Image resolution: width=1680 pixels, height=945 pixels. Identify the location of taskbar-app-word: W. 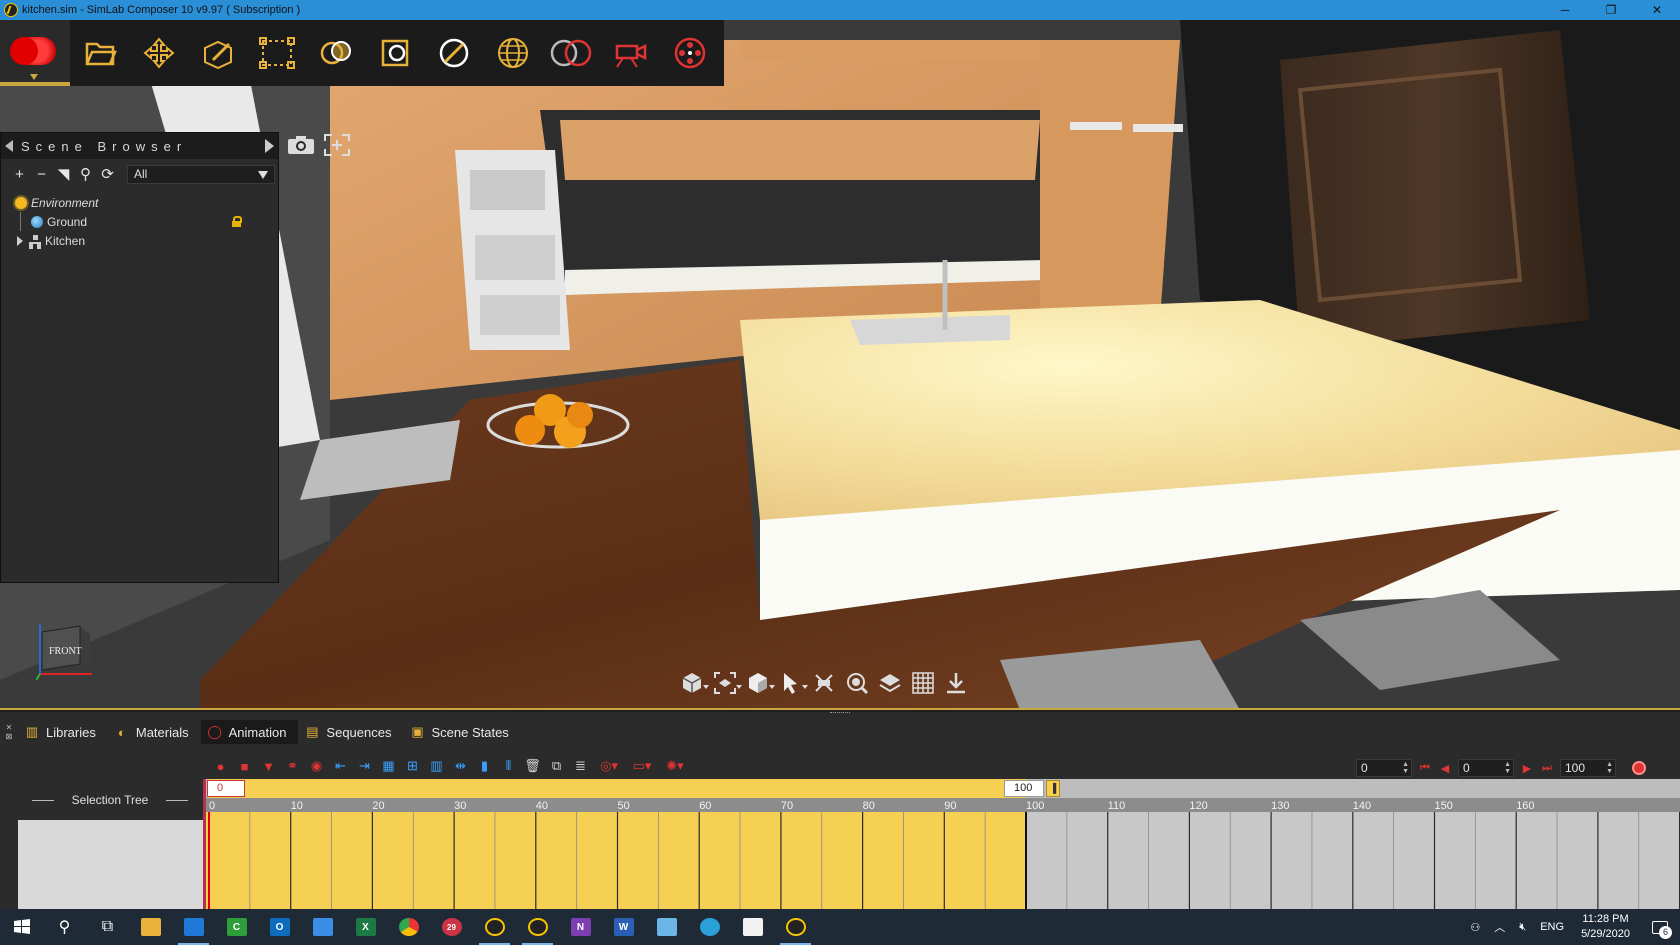
(623, 927).